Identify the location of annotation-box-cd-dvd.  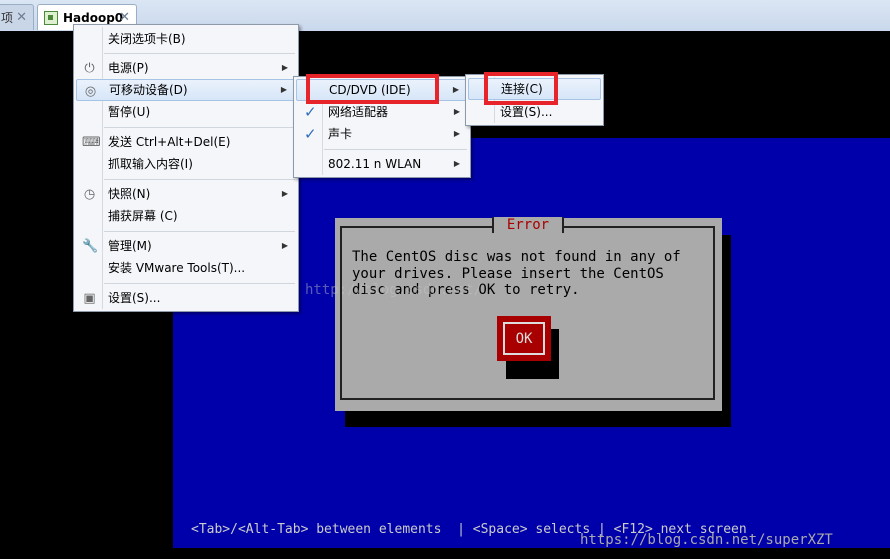
(372, 89).